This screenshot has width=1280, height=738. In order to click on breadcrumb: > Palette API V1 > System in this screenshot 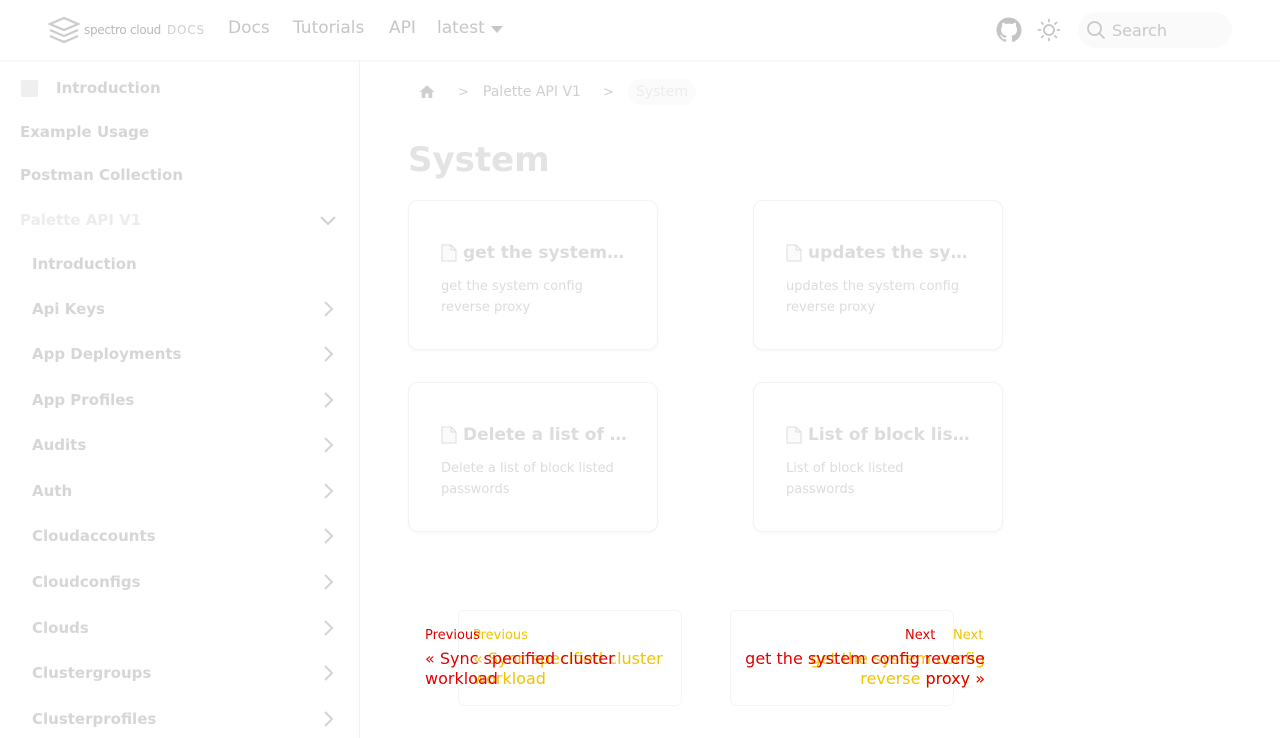, I will do `click(552, 92)`.